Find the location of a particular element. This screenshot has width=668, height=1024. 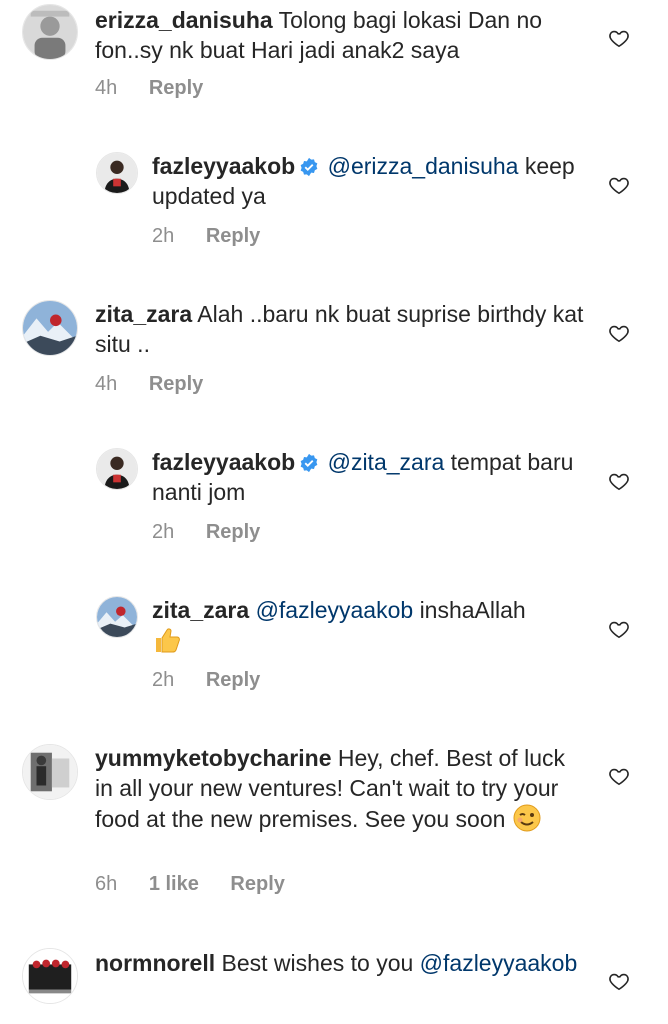

comment-time: 6h is located at coordinates (106, 884).